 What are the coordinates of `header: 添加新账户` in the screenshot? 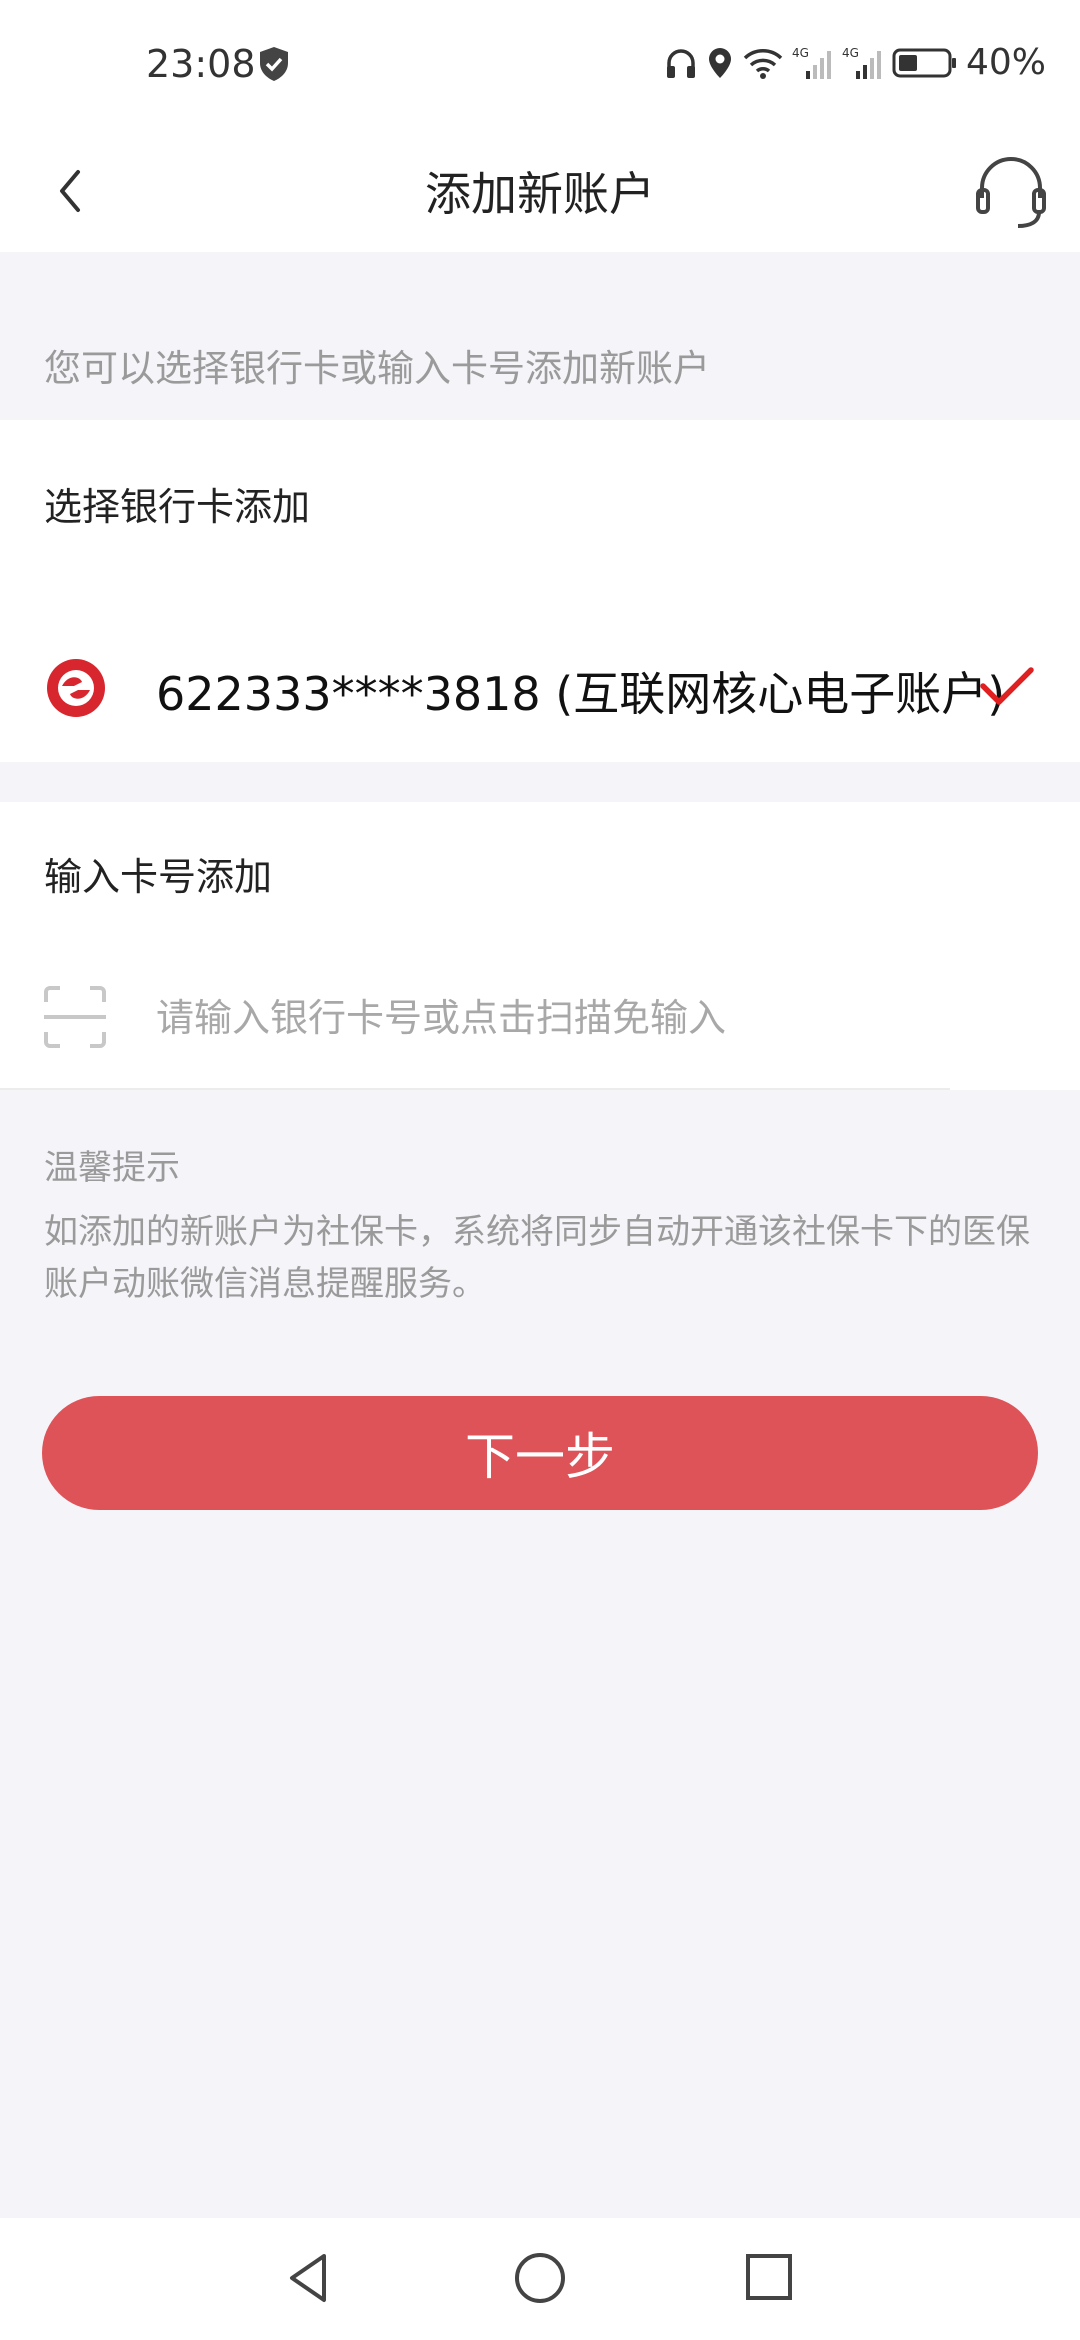 It's located at (540, 191).